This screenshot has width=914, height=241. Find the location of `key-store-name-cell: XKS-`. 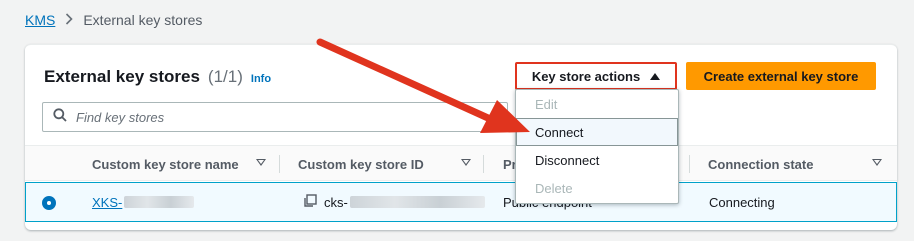

key-store-name-cell: XKS- is located at coordinates (143, 202).